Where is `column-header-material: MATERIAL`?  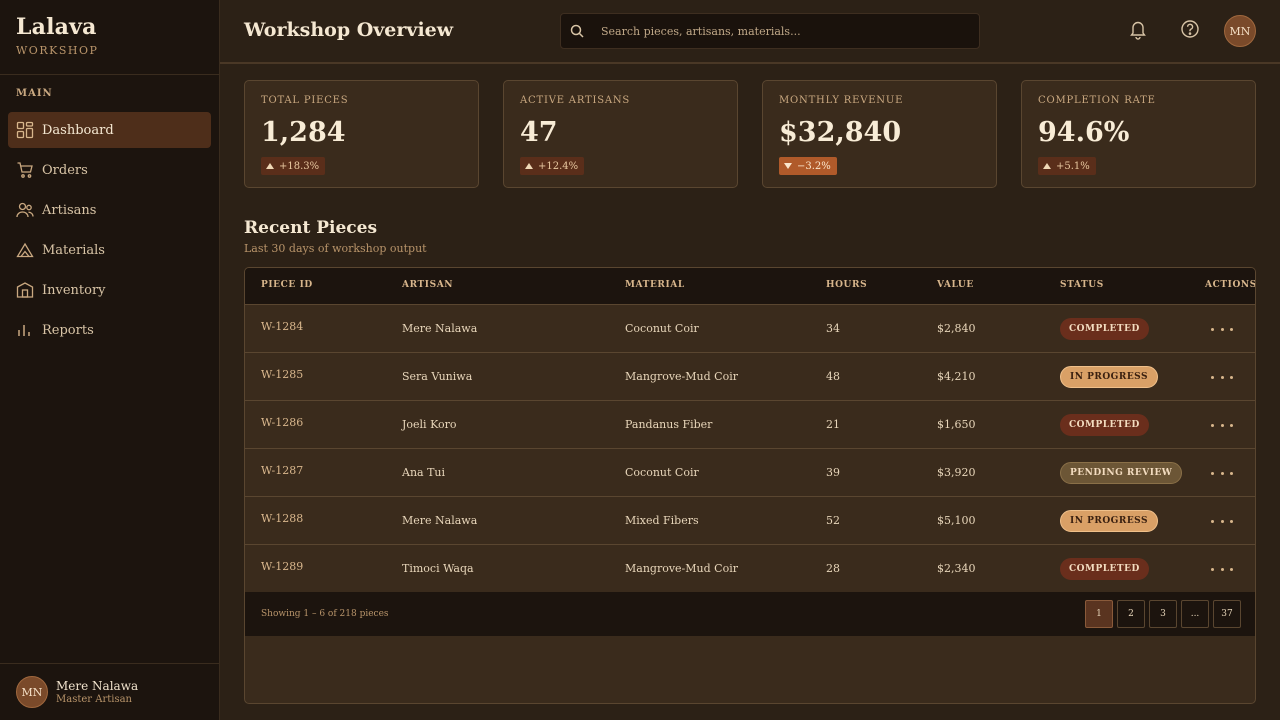
column-header-material: MATERIAL is located at coordinates (655, 285).